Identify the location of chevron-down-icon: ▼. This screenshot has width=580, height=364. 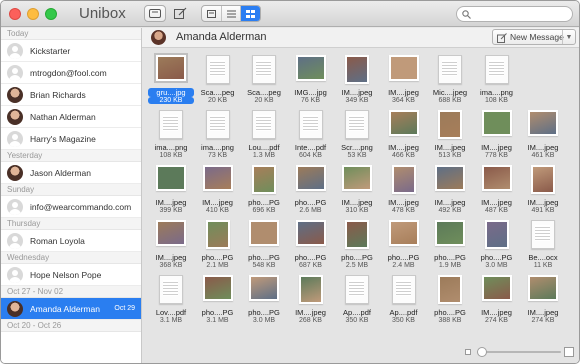
(568, 37).